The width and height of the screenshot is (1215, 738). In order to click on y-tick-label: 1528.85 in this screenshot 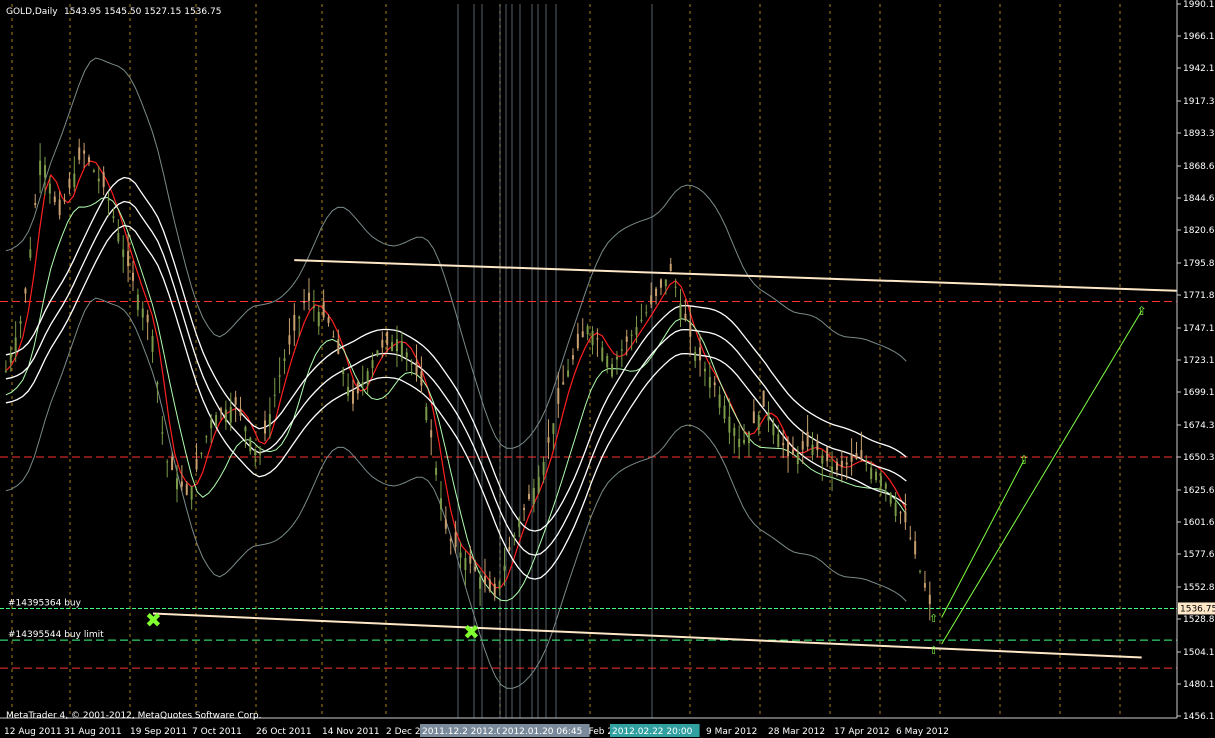, I will do `click(1199, 620)`.